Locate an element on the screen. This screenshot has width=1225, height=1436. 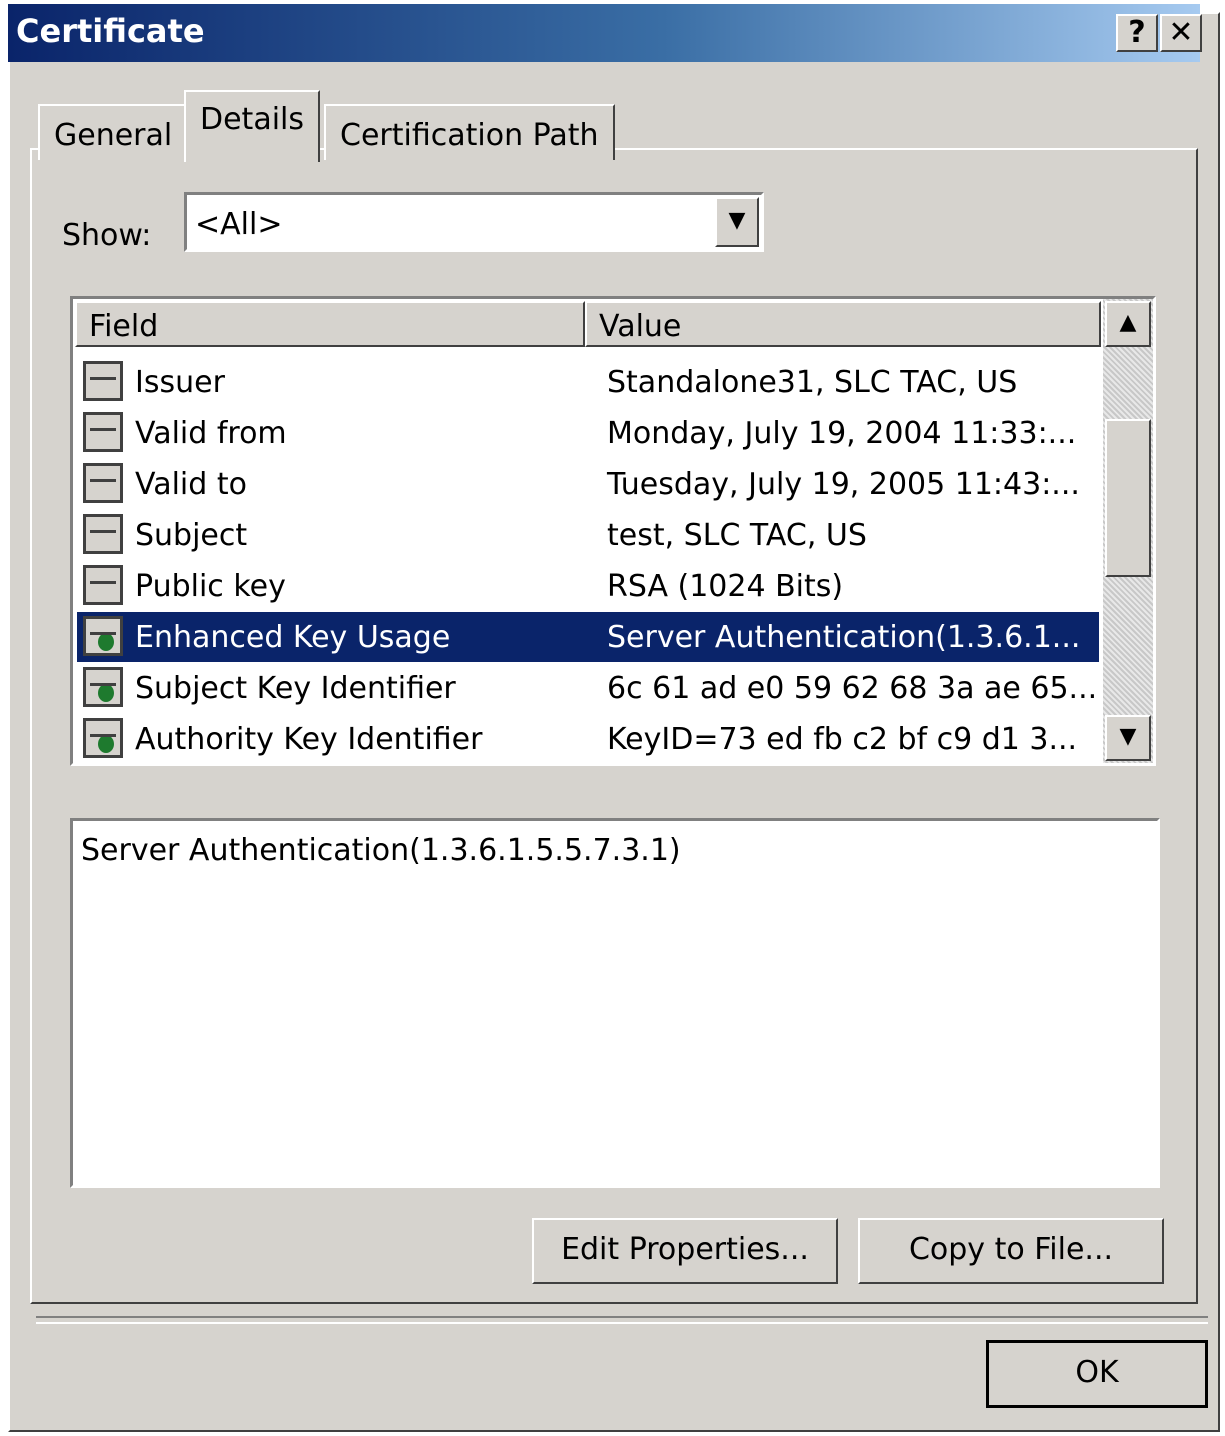
tab-details: Details is located at coordinates (252, 126).